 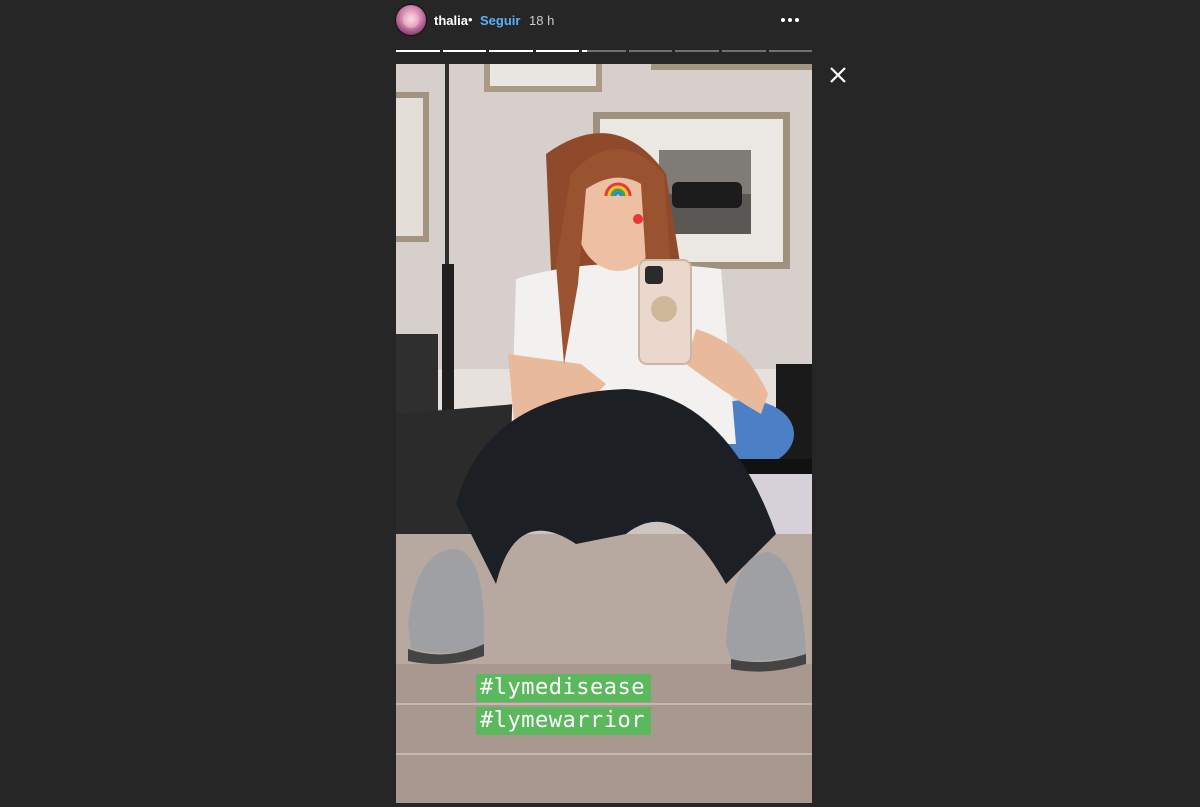 I want to click on hashtag-text: #lymewarrior, so click(x=562, y=720).